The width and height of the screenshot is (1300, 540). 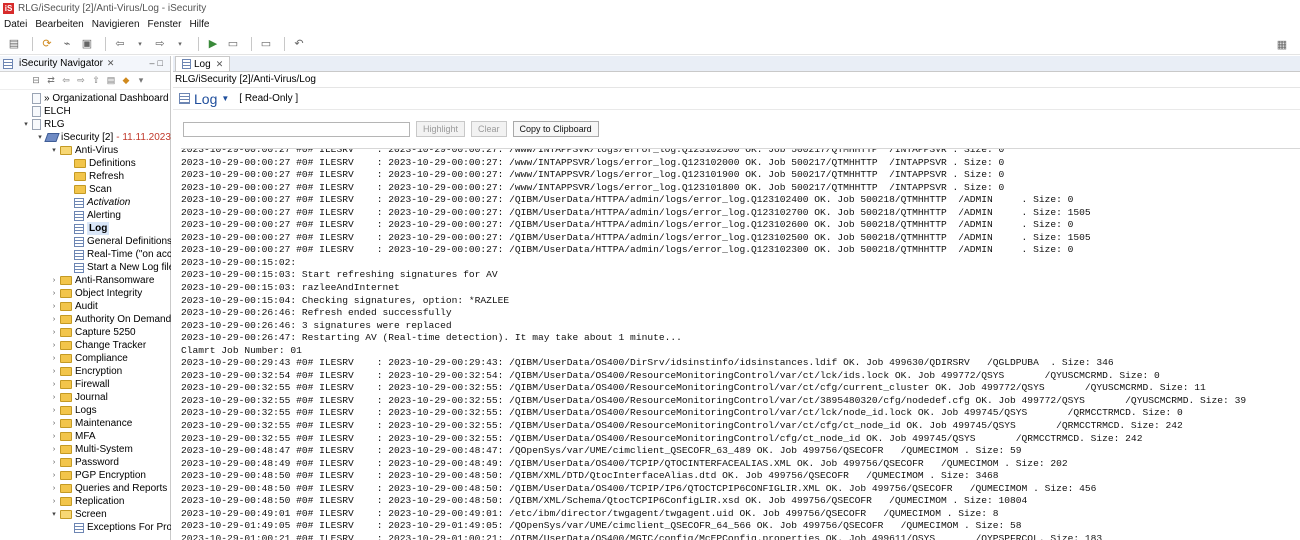 What do you see at coordinates (85, 228) in the screenshot?
I see `tree-item: Log` at bounding box center [85, 228].